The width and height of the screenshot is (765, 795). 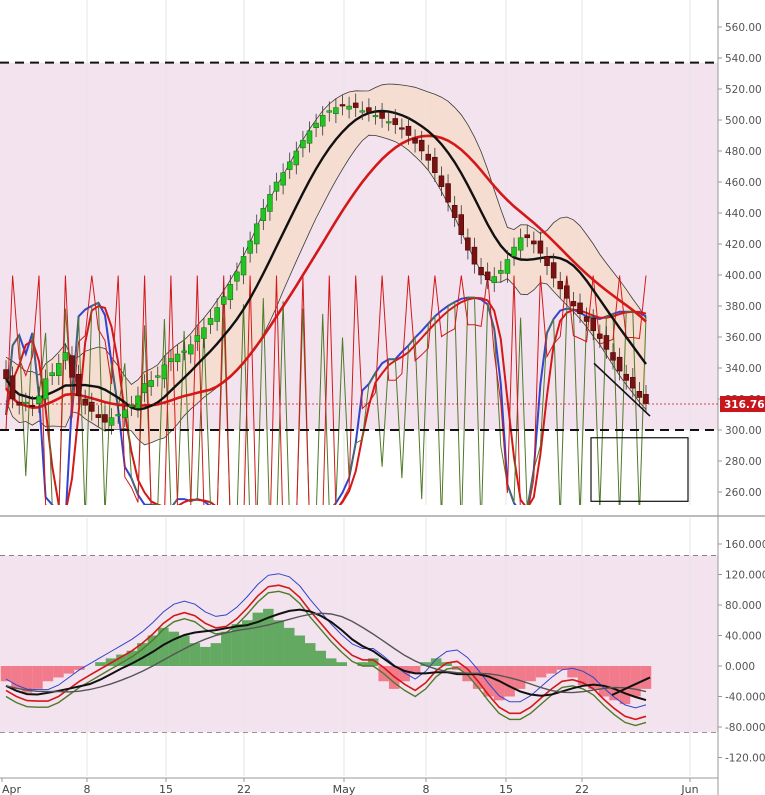 What do you see at coordinates (743, 307) in the screenshot?
I see `y-tick-label: 380.00` at bounding box center [743, 307].